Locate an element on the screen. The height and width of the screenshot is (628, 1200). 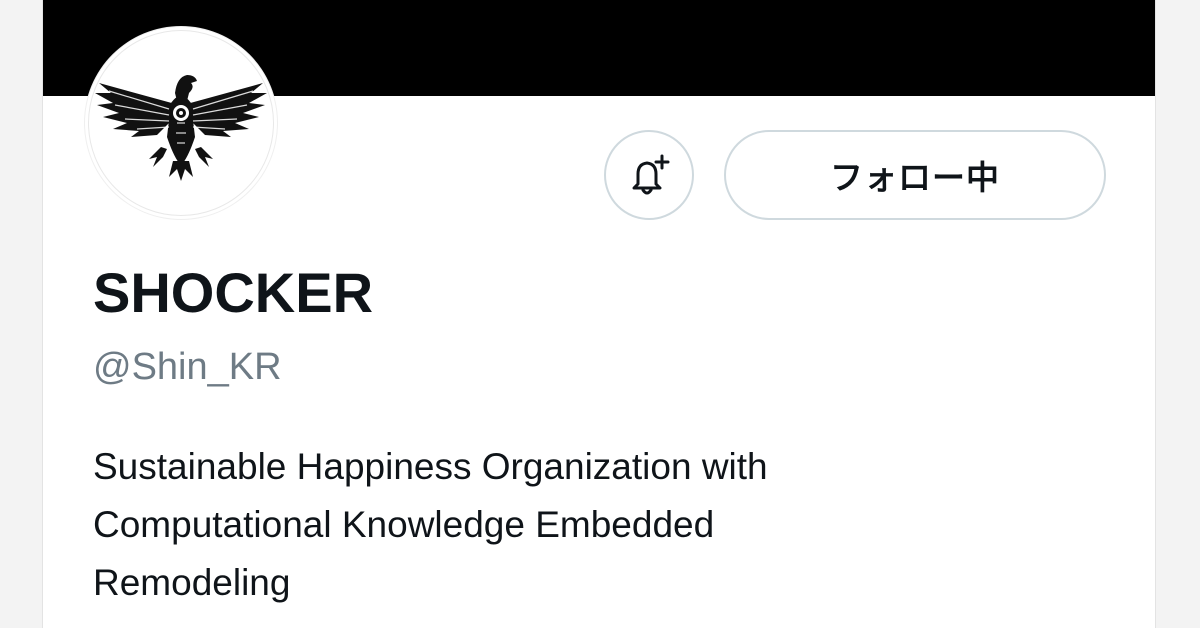
bio-line: Computational Knowledge Embedded is located at coordinates (404, 524).